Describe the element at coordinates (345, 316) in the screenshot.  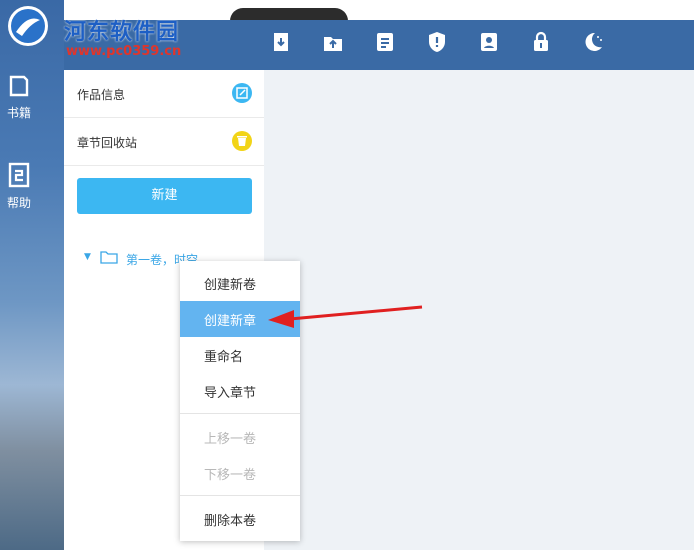
I see `annotation-arrow` at that location.